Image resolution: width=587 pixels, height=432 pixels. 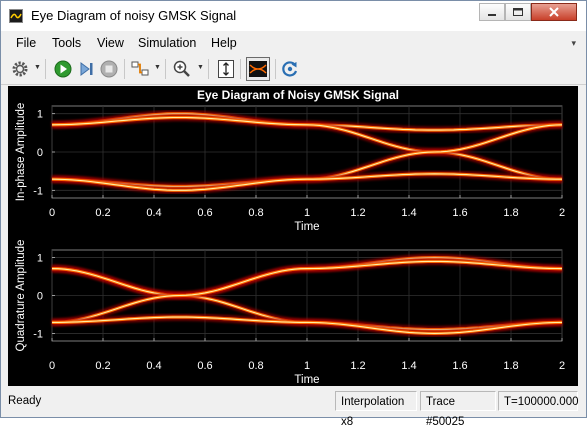 What do you see at coordinates (26, 43) in the screenshot?
I see `menu-file: File` at bounding box center [26, 43].